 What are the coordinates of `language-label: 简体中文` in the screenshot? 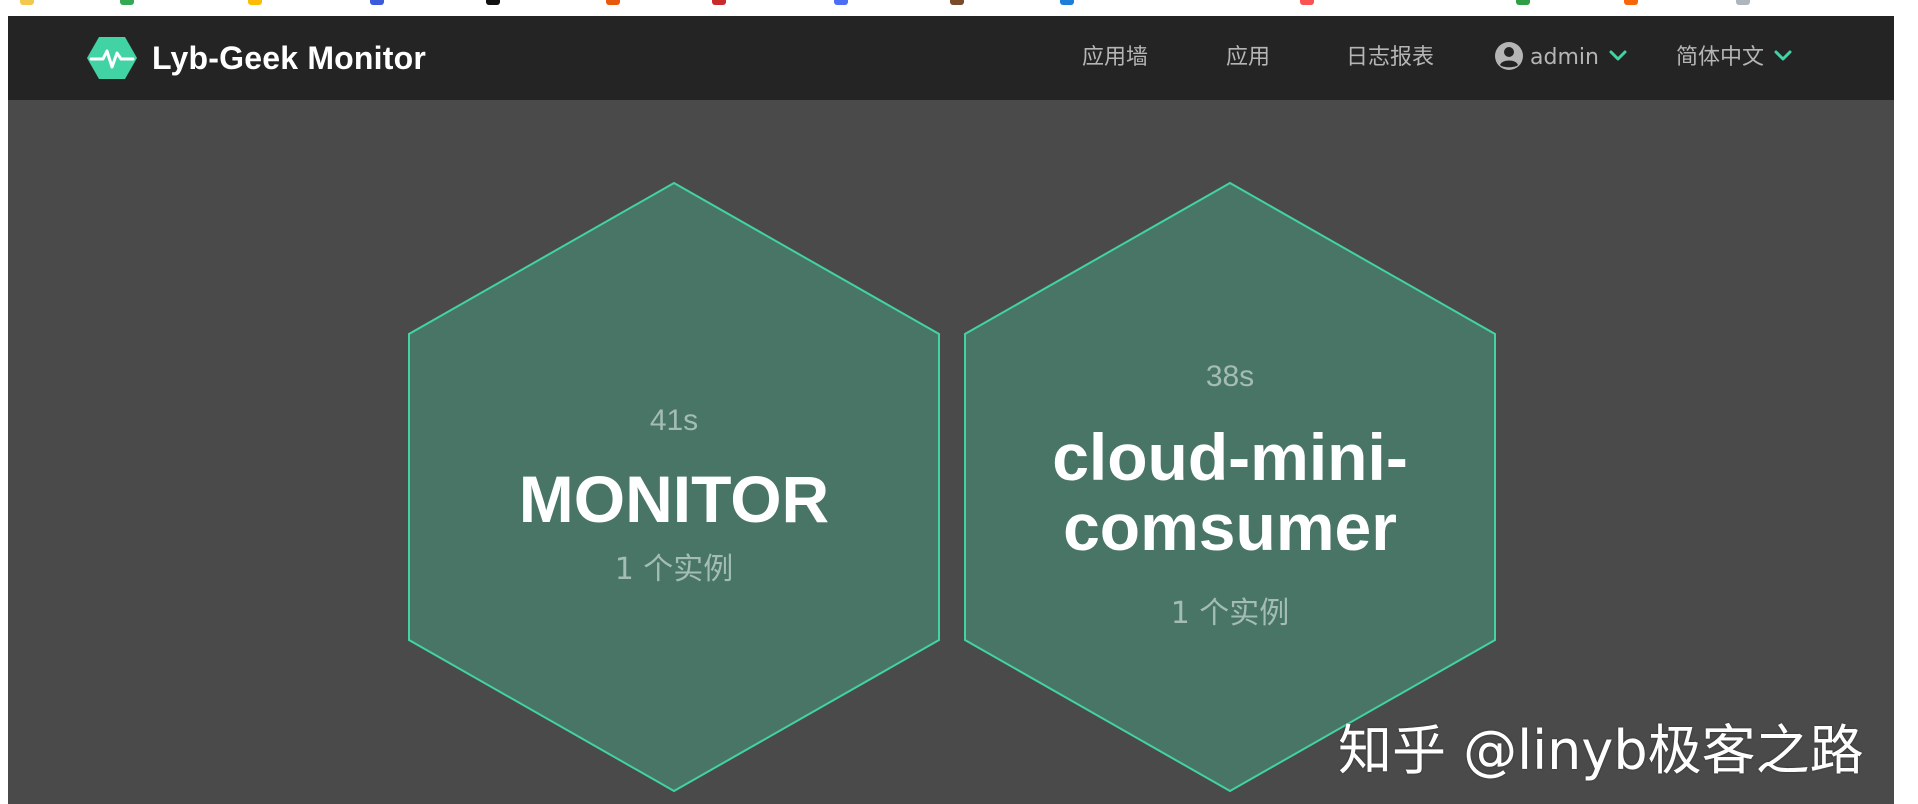 It's located at (1720, 57).